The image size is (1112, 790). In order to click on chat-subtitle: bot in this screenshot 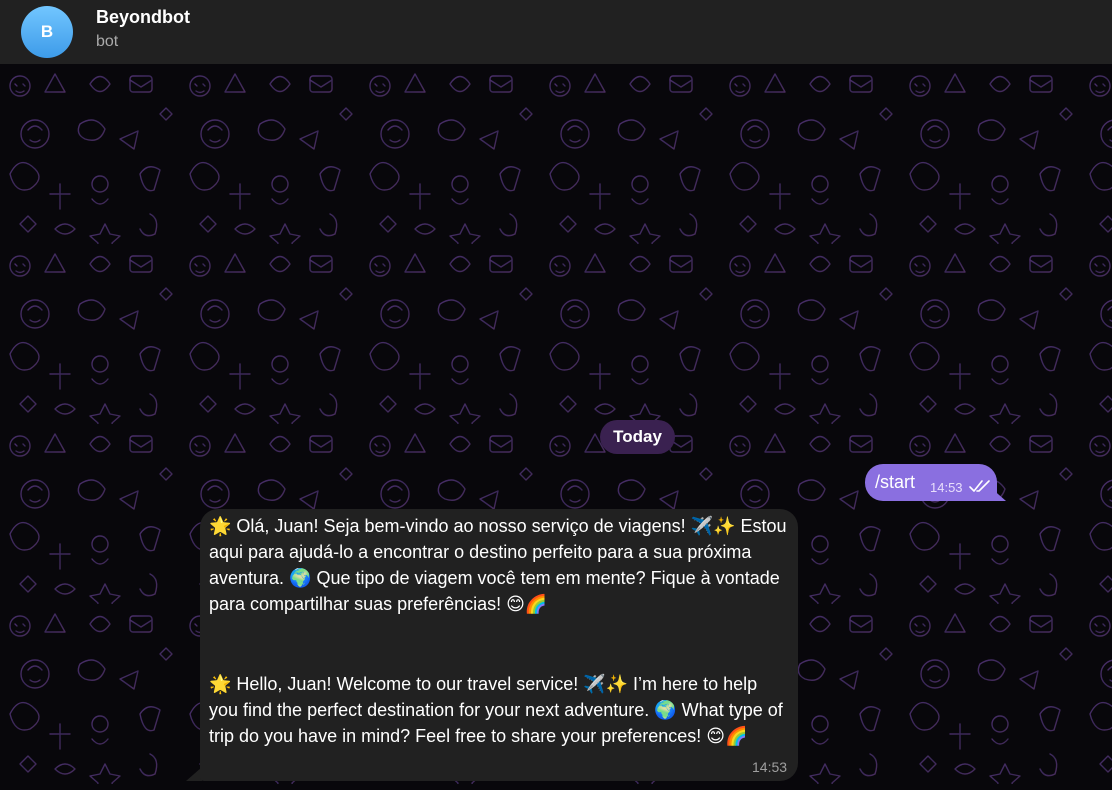, I will do `click(107, 41)`.